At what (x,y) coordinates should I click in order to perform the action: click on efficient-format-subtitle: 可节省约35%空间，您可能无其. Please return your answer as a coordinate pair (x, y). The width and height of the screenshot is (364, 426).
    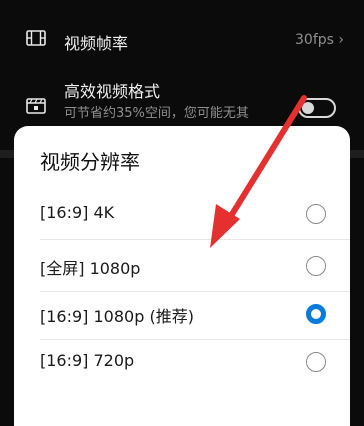
    Looking at the image, I should click on (156, 113).